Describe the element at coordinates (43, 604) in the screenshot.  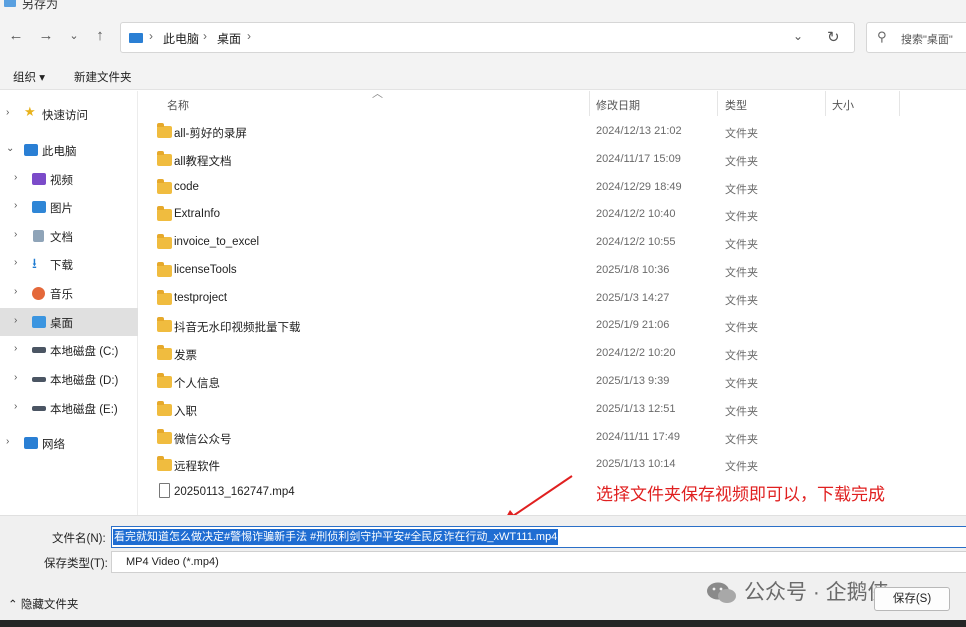
I see `hide-folders-button: ⌃ 隐藏文件夹` at that location.